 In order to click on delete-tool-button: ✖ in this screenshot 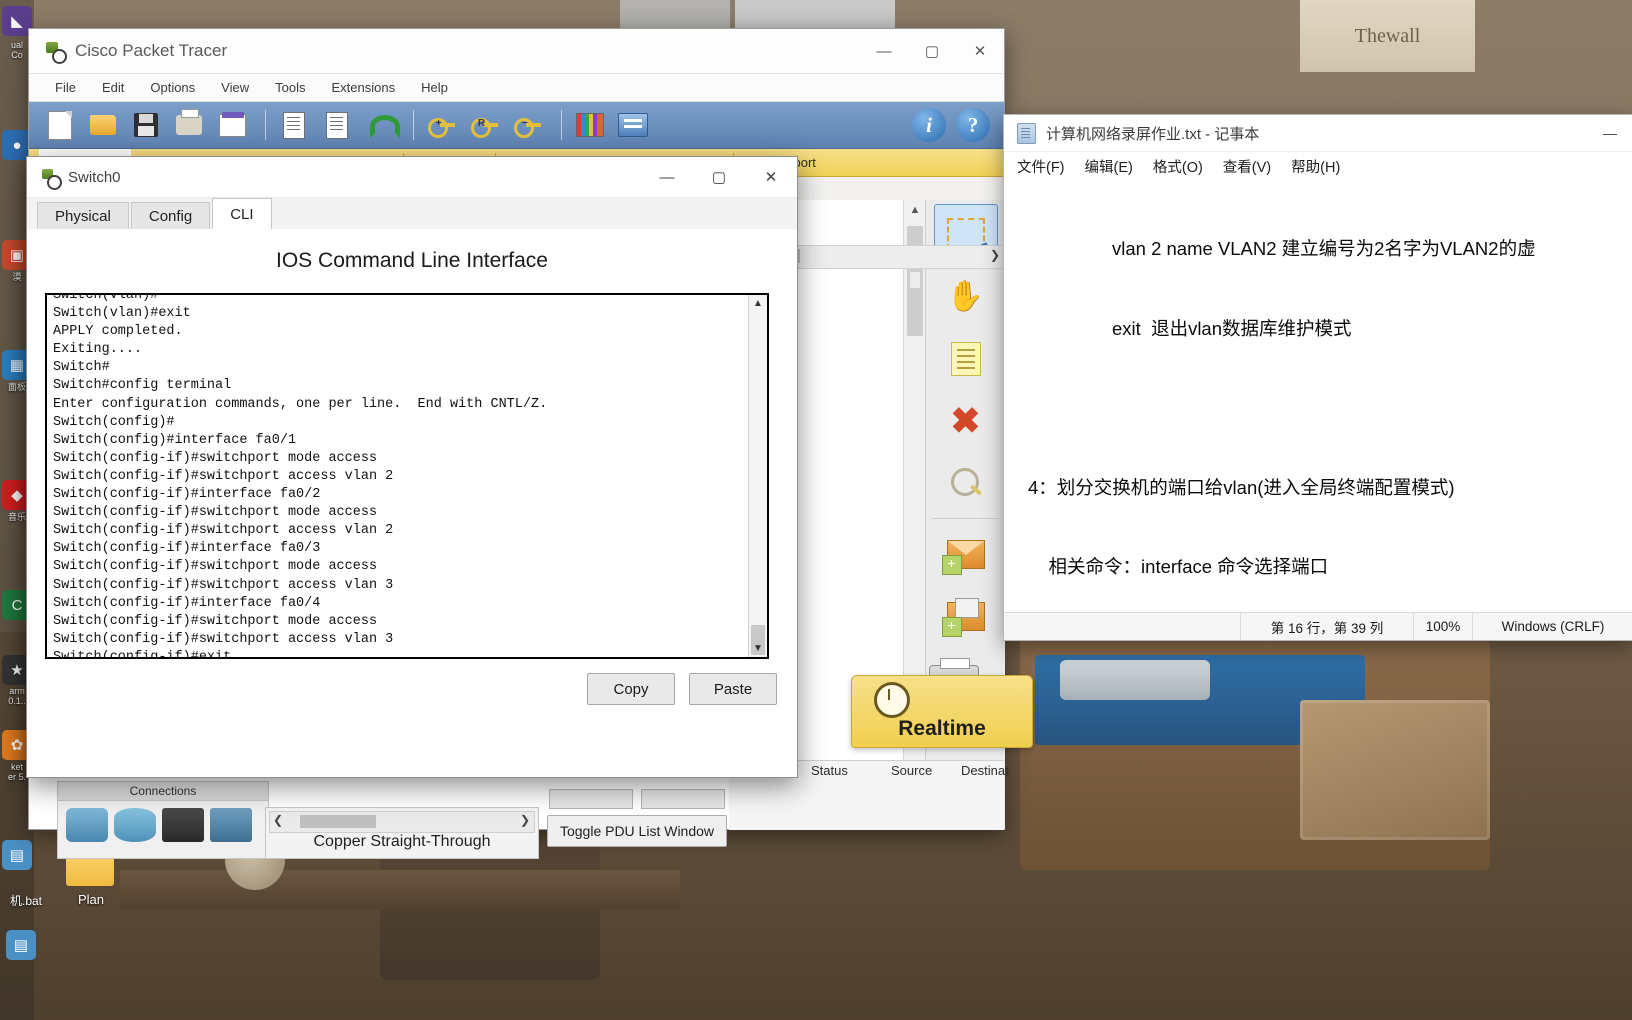, I will do `click(966, 421)`.